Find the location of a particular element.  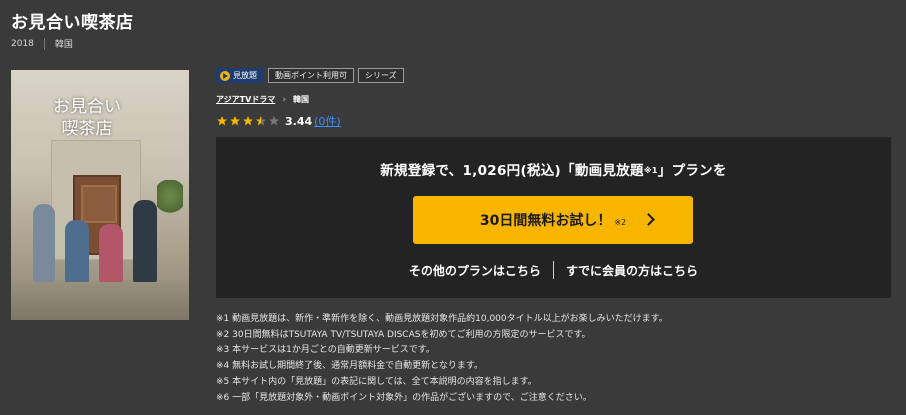

poster-title-line: 喫茶店 is located at coordinates (87, 129).